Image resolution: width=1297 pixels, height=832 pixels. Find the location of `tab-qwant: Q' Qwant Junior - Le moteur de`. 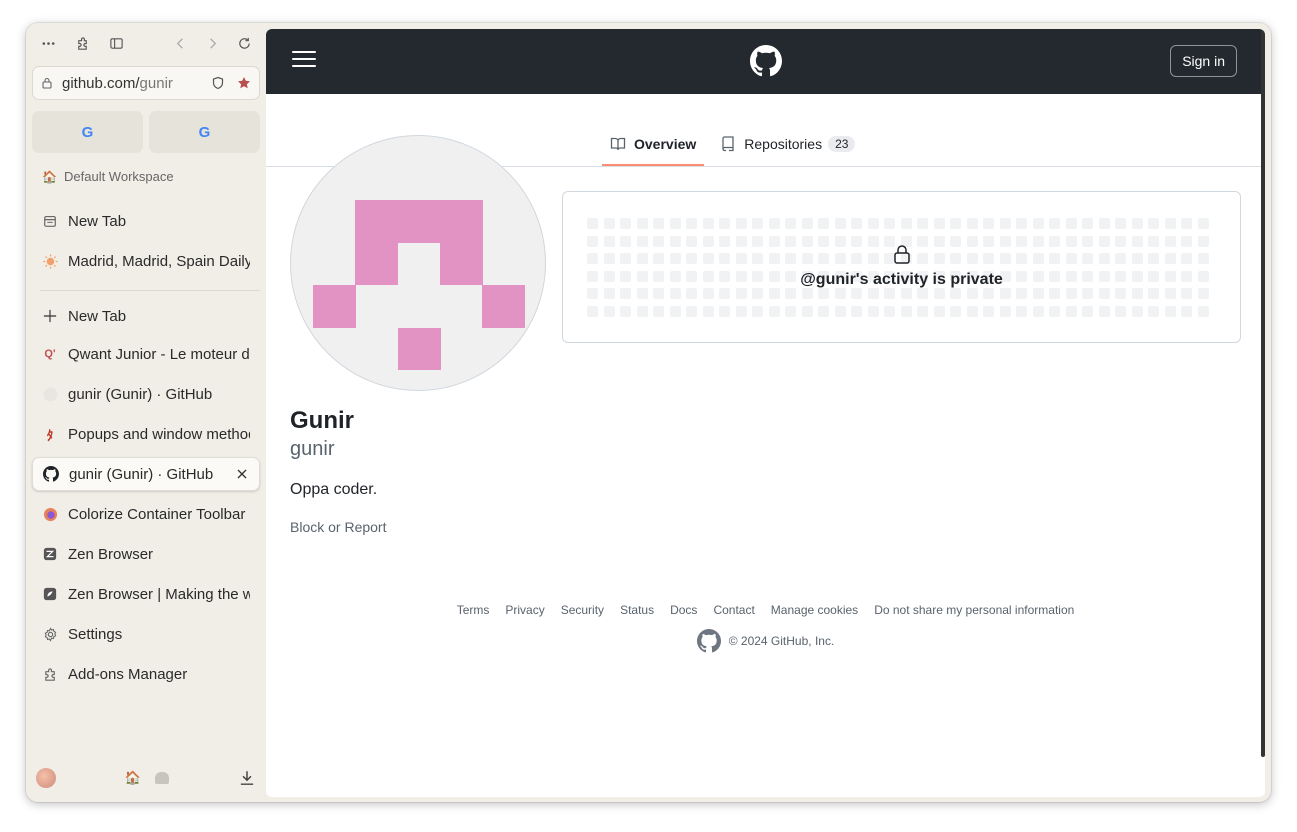

tab-qwant: Q' Qwant Junior - Le moteur de is located at coordinates (146, 354).